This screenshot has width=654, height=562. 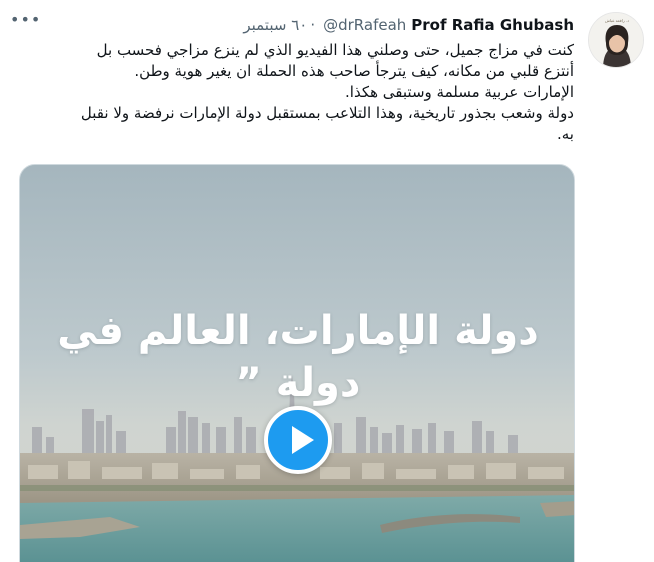 I want to click on author-handle: @drRafeah, so click(x=364, y=25).